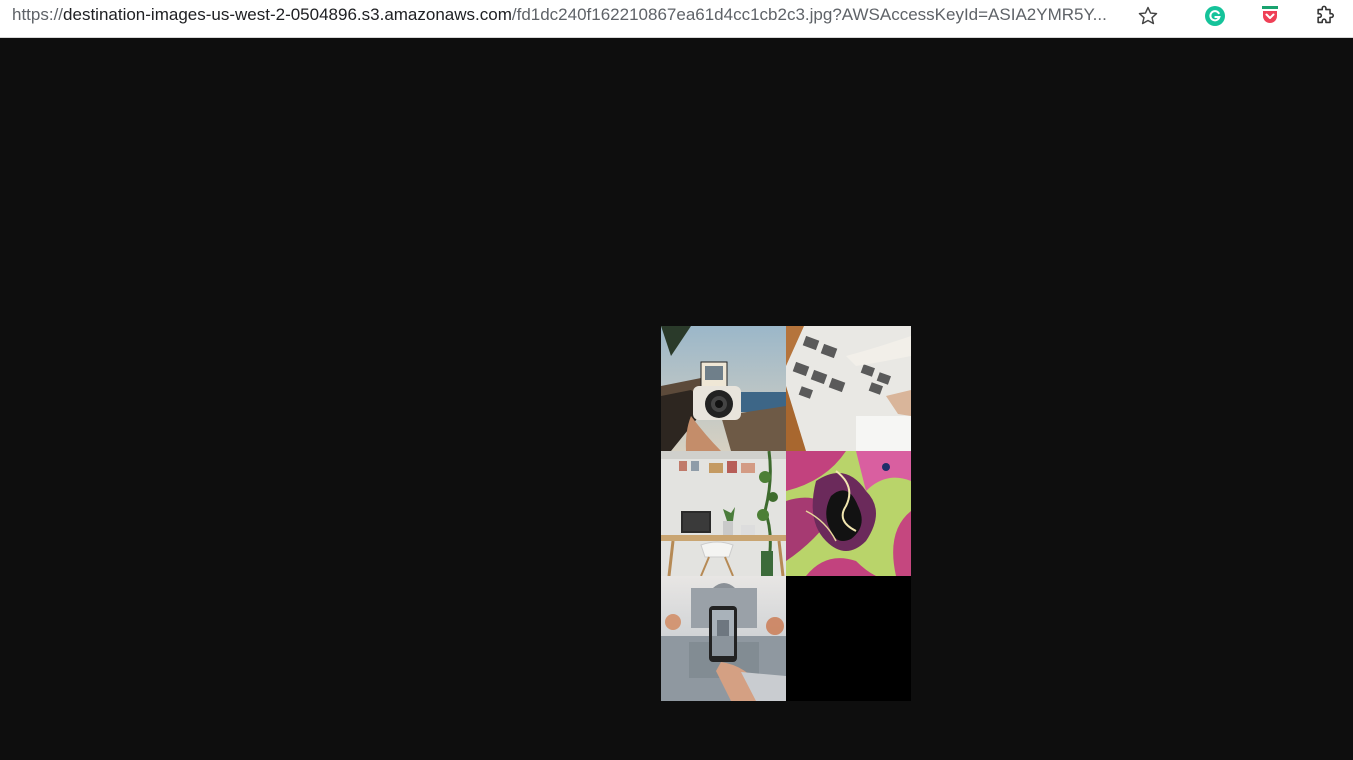 Image resolution: width=1353 pixels, height=760 pixels. I want to click on grammarly-icon, so click(1215, 16).